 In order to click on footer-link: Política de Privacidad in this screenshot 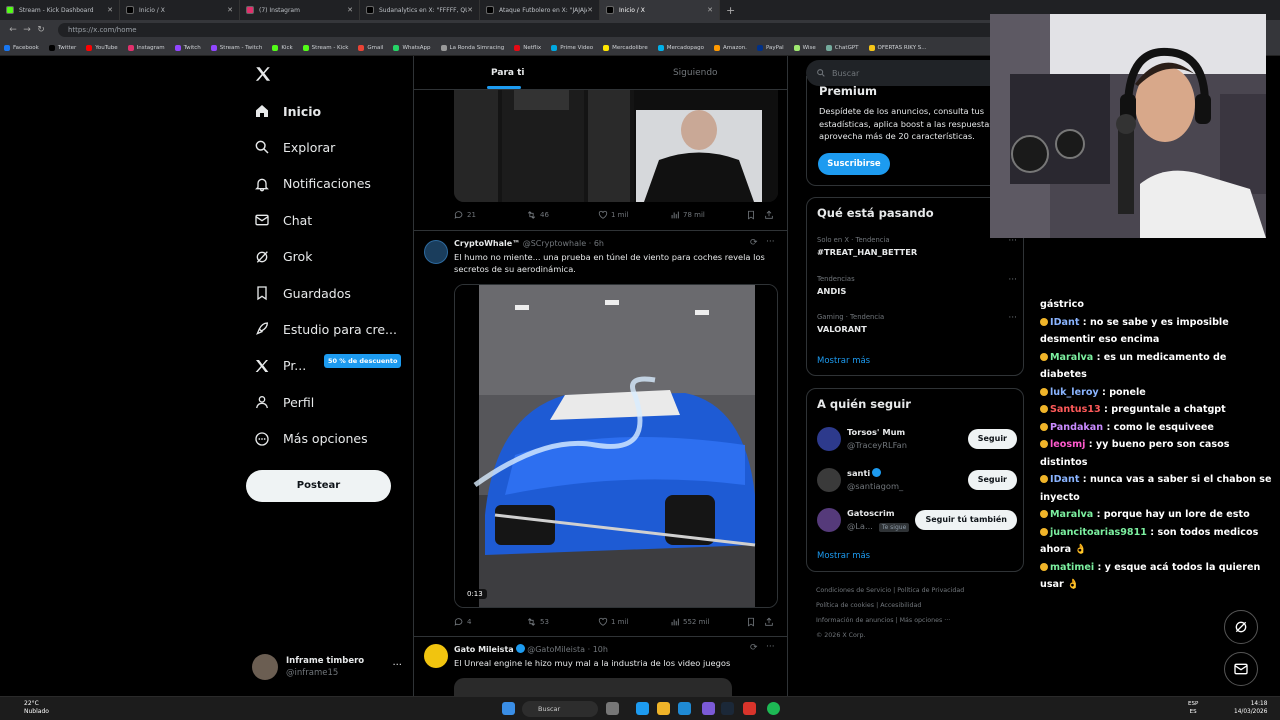, I will do `click(930, 590)`.